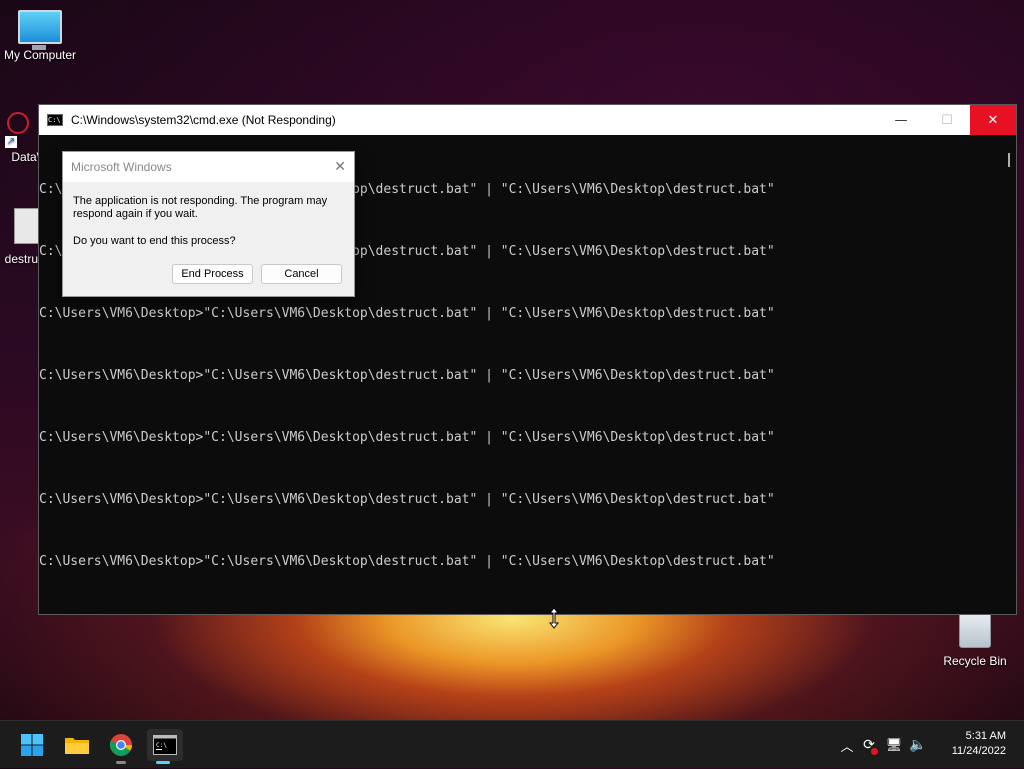  Describe the element at coordinates (121, 167) in the screenshot. I see `dialog-title: Microsoft Windows` at that location.